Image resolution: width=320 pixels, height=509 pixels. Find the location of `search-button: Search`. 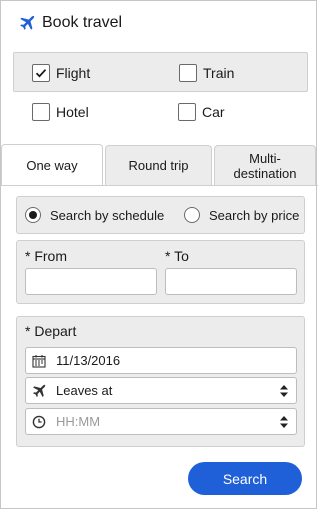

search-button: Search is located at coordinates (245, 478).